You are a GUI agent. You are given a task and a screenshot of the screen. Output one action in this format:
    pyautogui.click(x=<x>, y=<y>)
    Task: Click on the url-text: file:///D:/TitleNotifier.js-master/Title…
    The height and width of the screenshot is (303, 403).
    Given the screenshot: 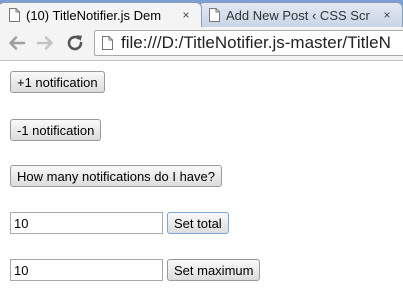 What is the action you would take?
    pyautogui.click(x=256, y=42)
    